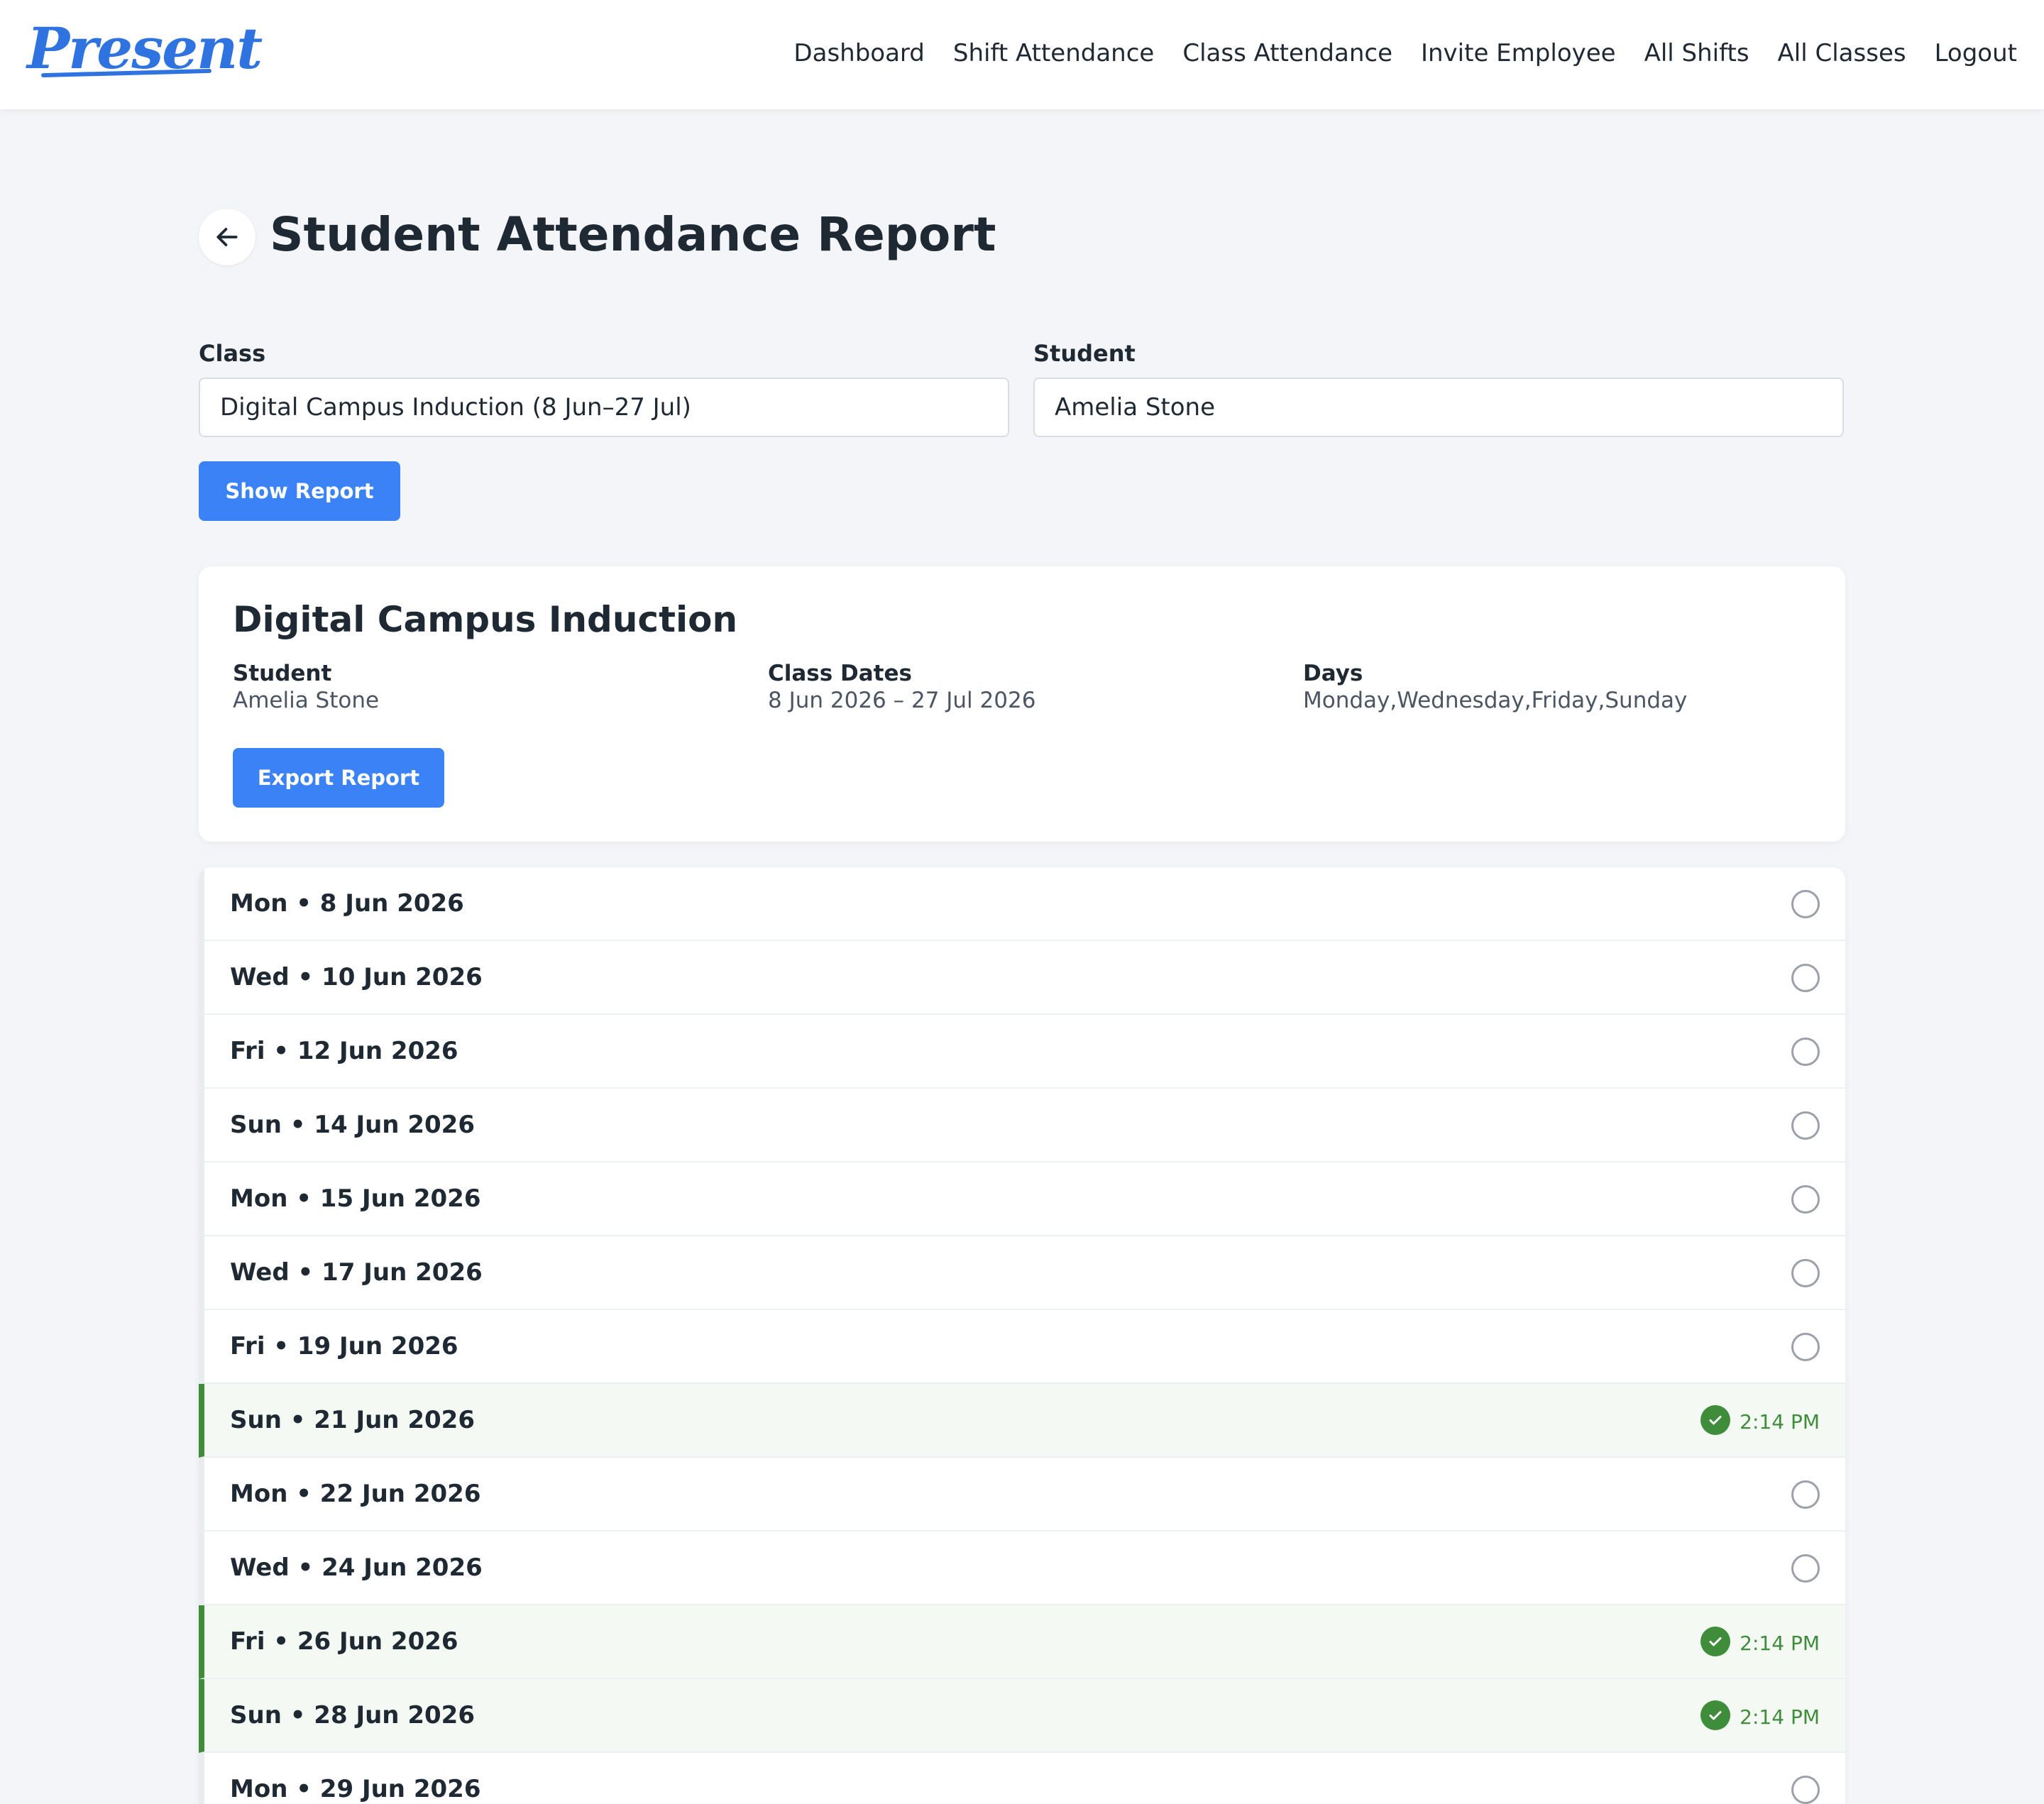 The image size is (2044, 1804). I want to click on session-date: Wed • 10 Jun 2026, so click(356, 977).